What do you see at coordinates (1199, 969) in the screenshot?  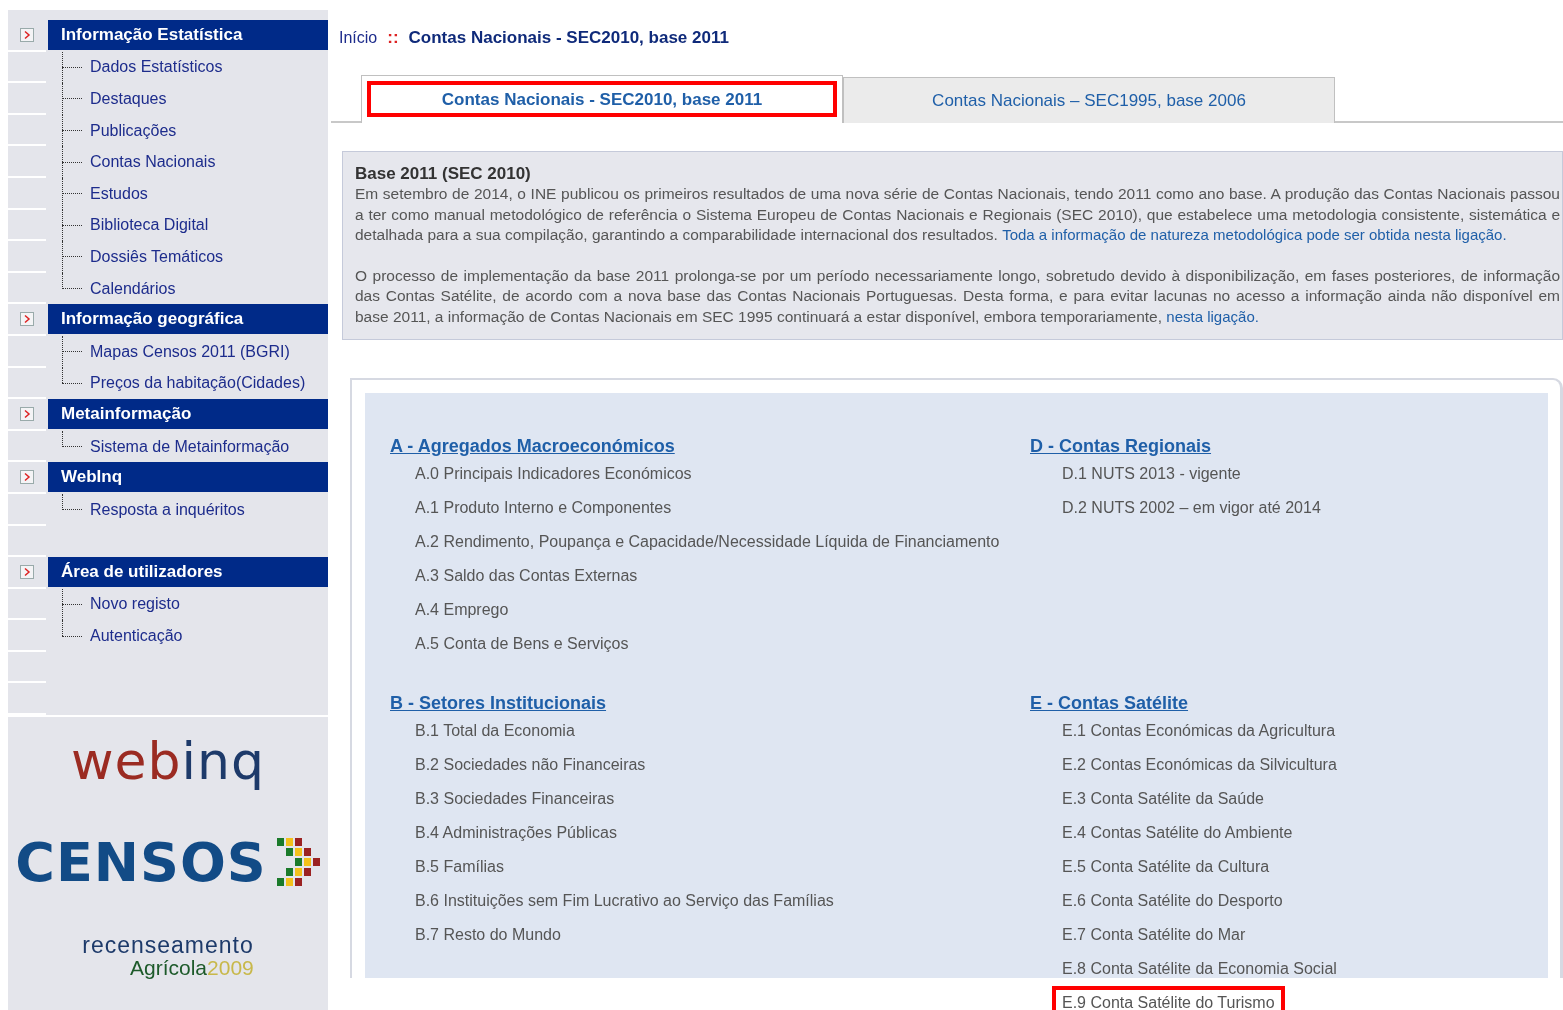 I see `section-item: E.8 Conta Satélite da Economia Social` at bounding box center [1199, 969].